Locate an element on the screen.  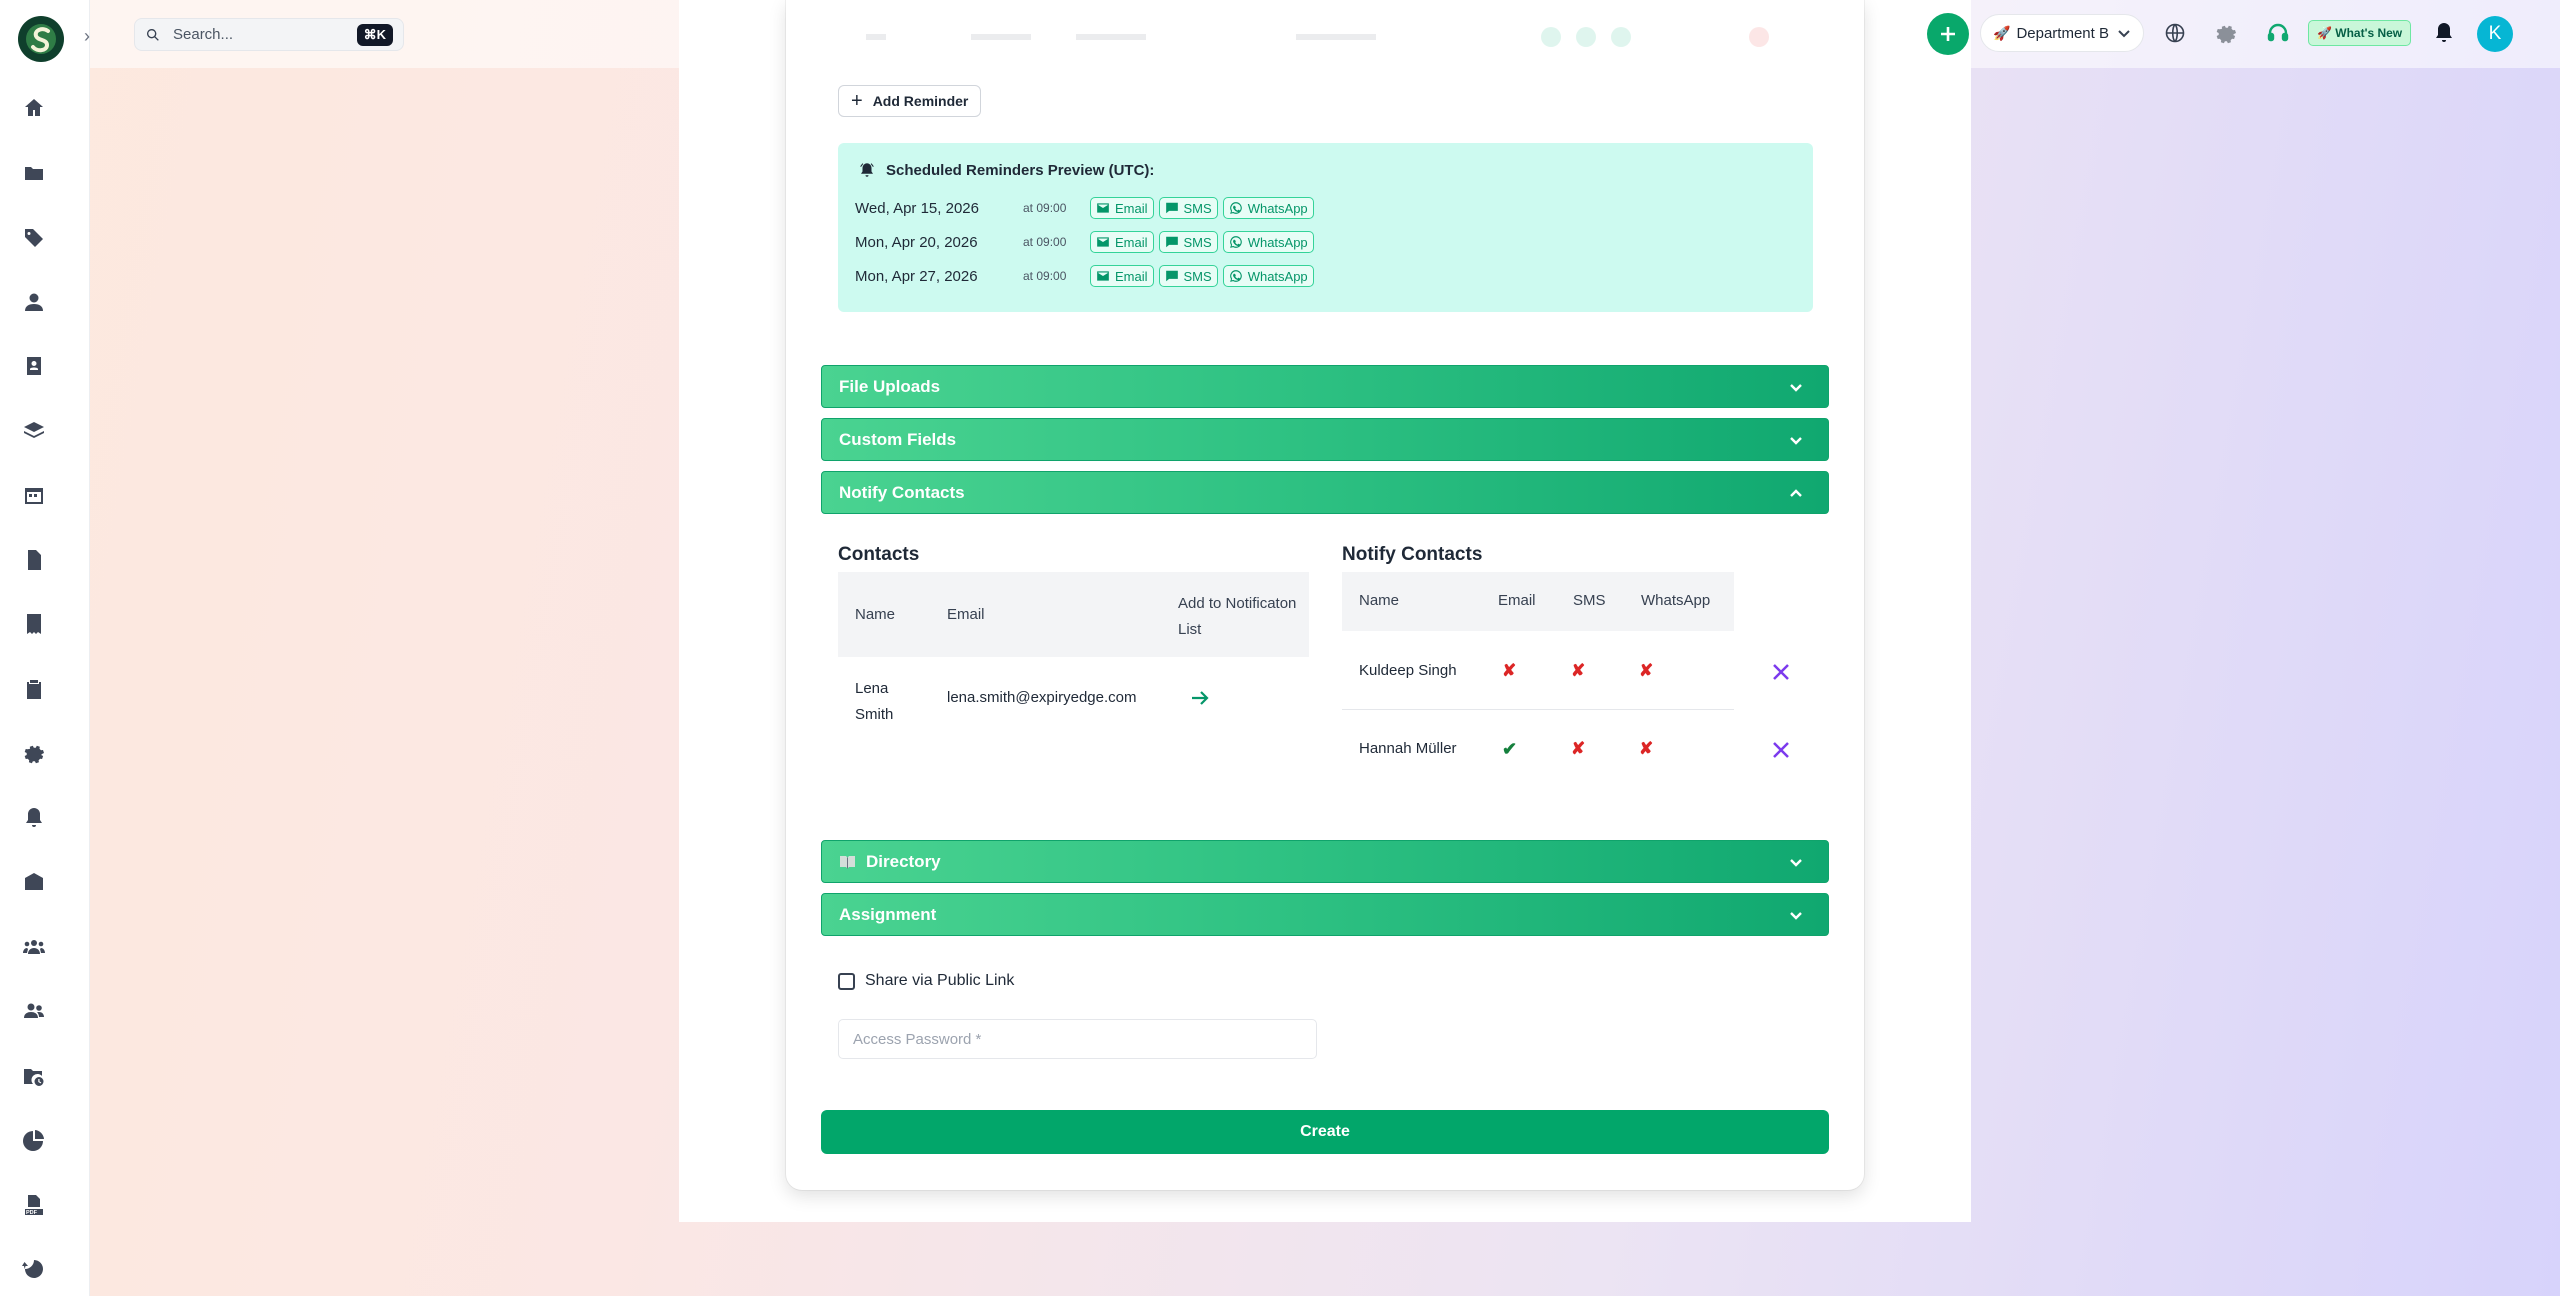
custom-fields-label: Custom Fields is located at coordinates (898, 439).